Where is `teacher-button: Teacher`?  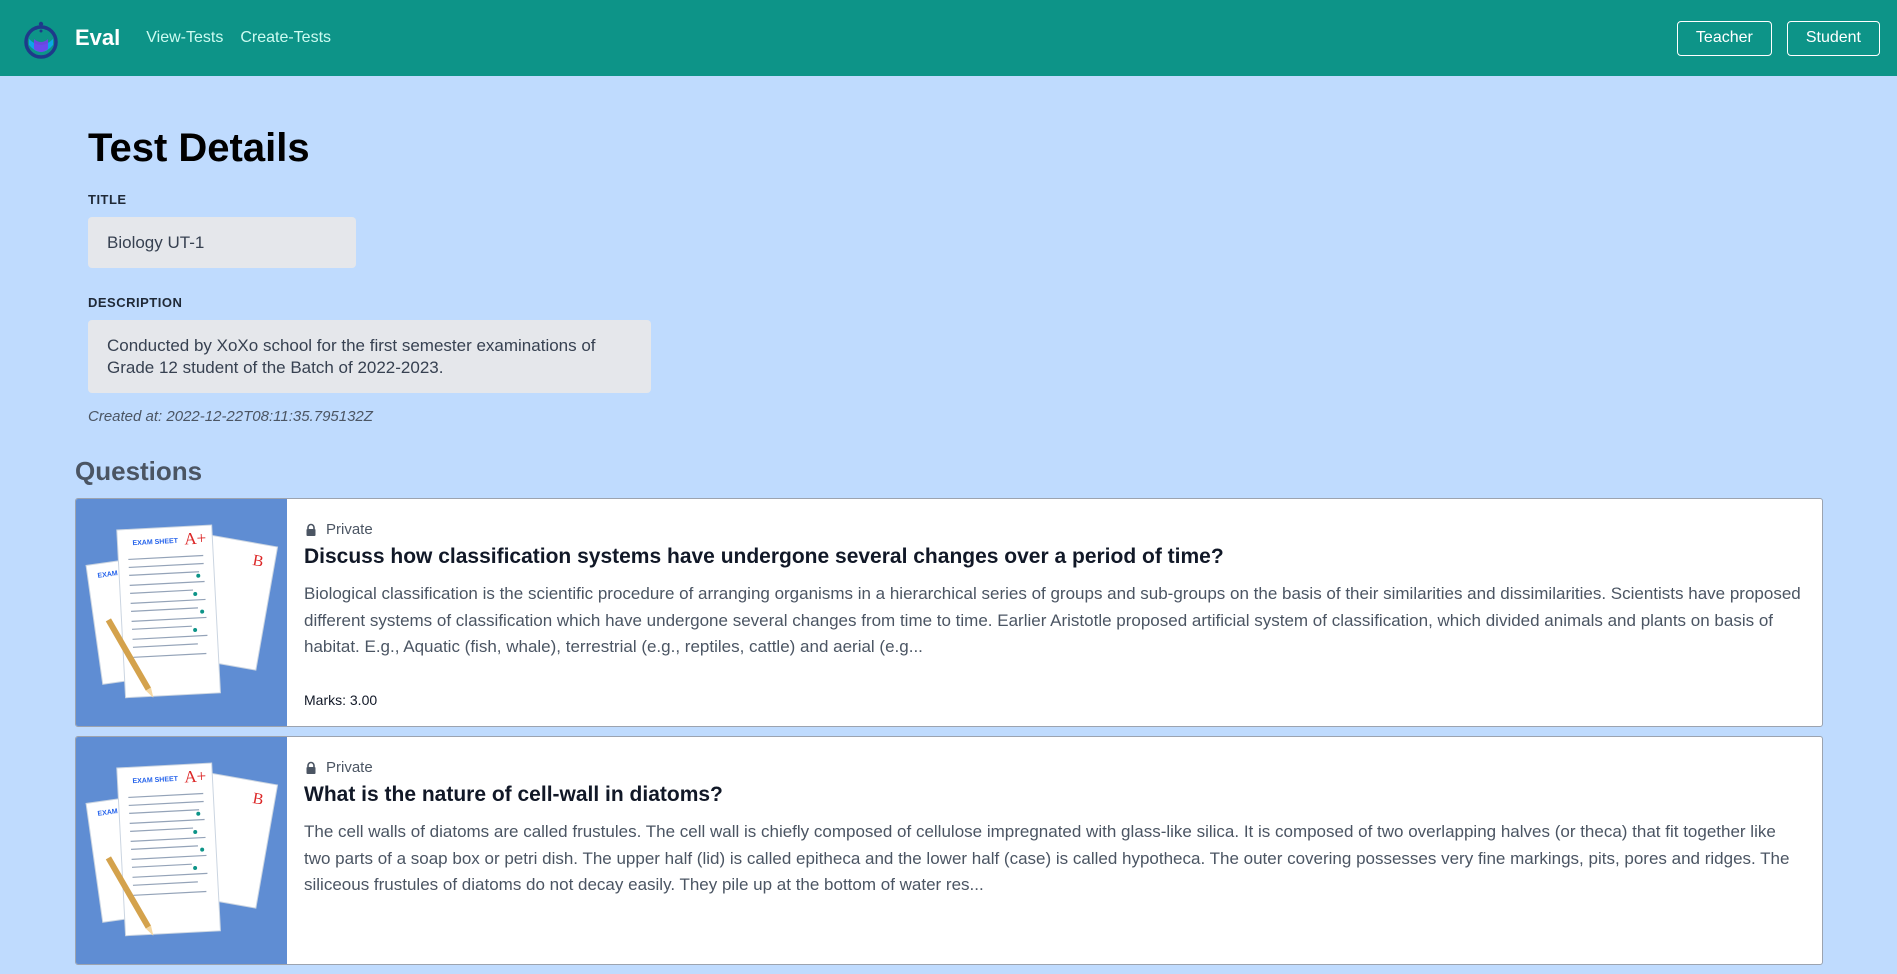
teacher-button: Teacher is located at coordinates (1724, 38).